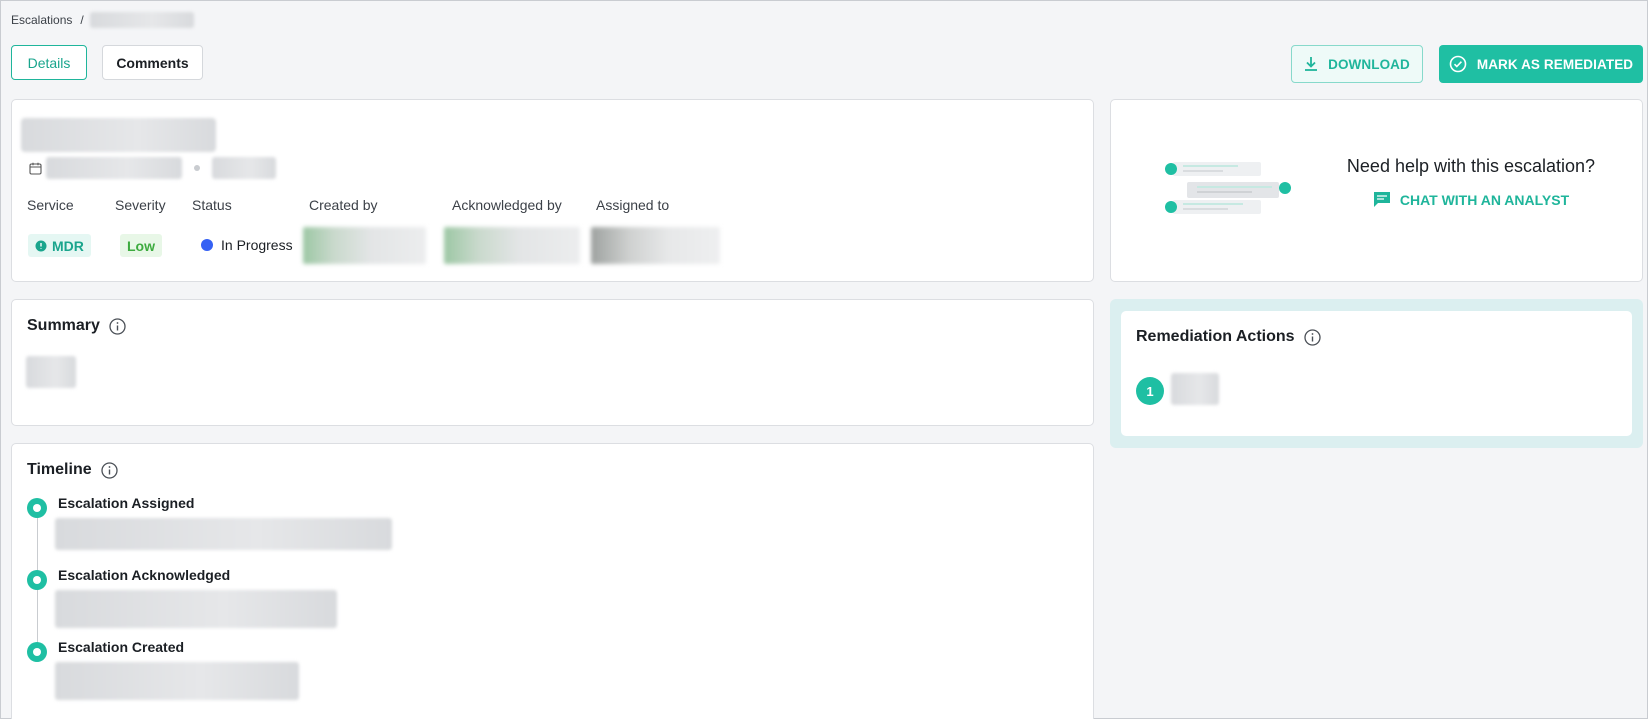 This screenshot has height=719, width=1648. I want to click on status-label: Status, so click(212, 205).